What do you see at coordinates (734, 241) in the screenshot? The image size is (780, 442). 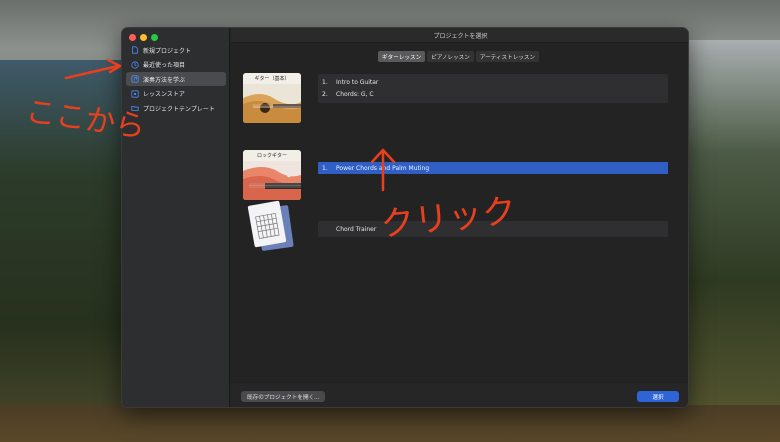 I see `desktop-hill-right` at bounding box center [734, 241].